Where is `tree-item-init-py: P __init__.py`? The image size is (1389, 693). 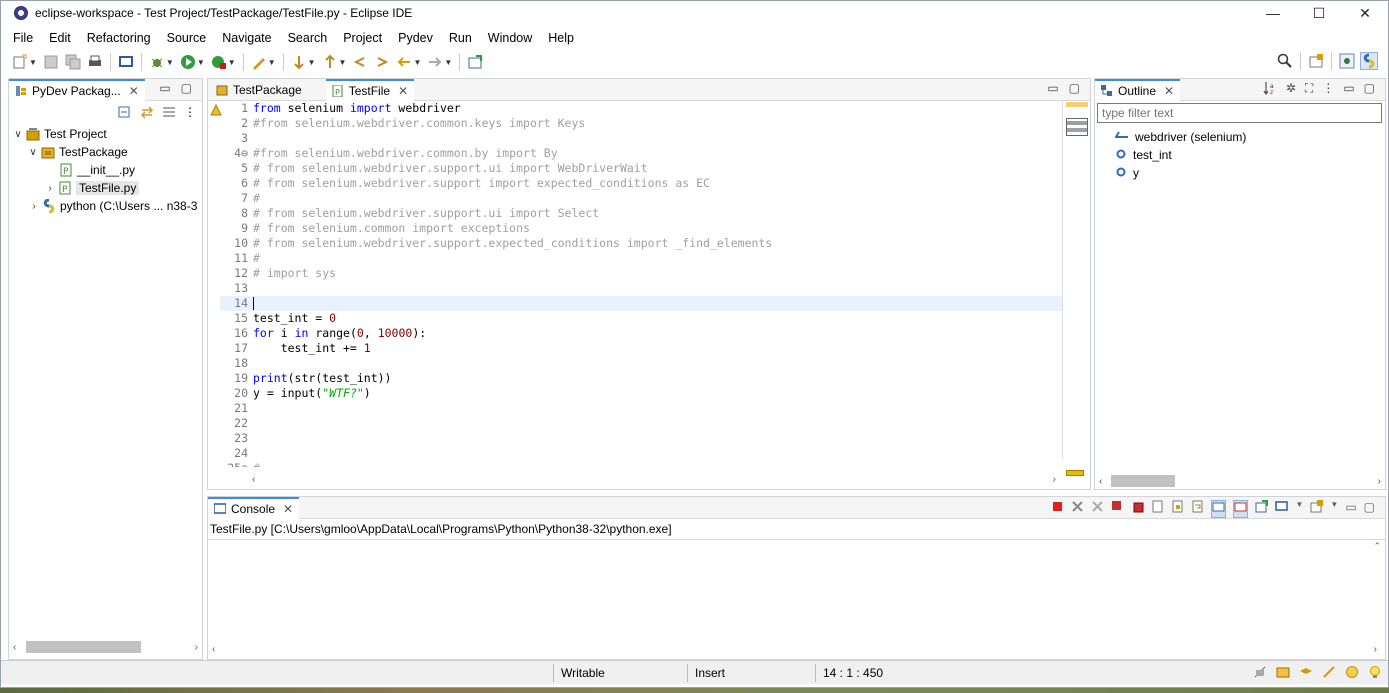 tree-item-init-py: P __init__.py is located at coordinates (105, 170).